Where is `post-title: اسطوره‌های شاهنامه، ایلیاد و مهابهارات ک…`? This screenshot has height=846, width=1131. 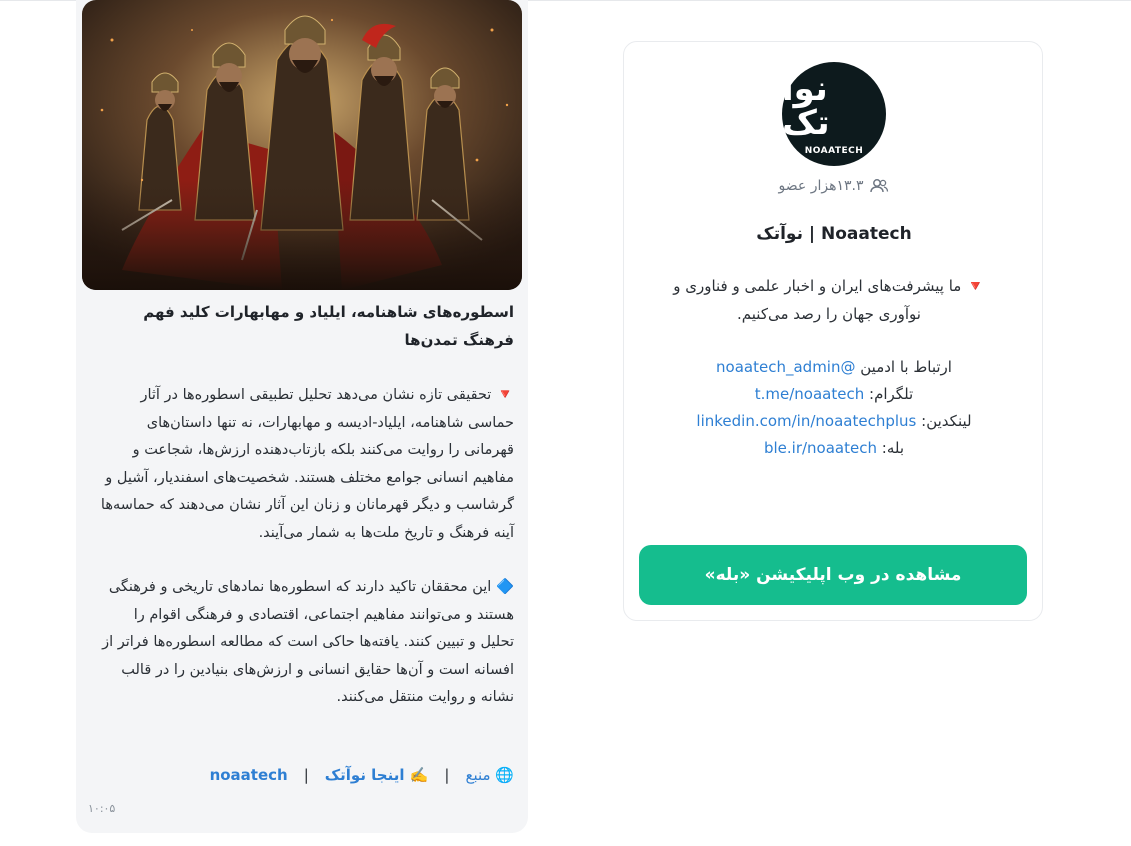
post-title: اسطوره‌های شاهنامه، ایلیاد و مهابهارات ک… is located at coordinates (328, 326).